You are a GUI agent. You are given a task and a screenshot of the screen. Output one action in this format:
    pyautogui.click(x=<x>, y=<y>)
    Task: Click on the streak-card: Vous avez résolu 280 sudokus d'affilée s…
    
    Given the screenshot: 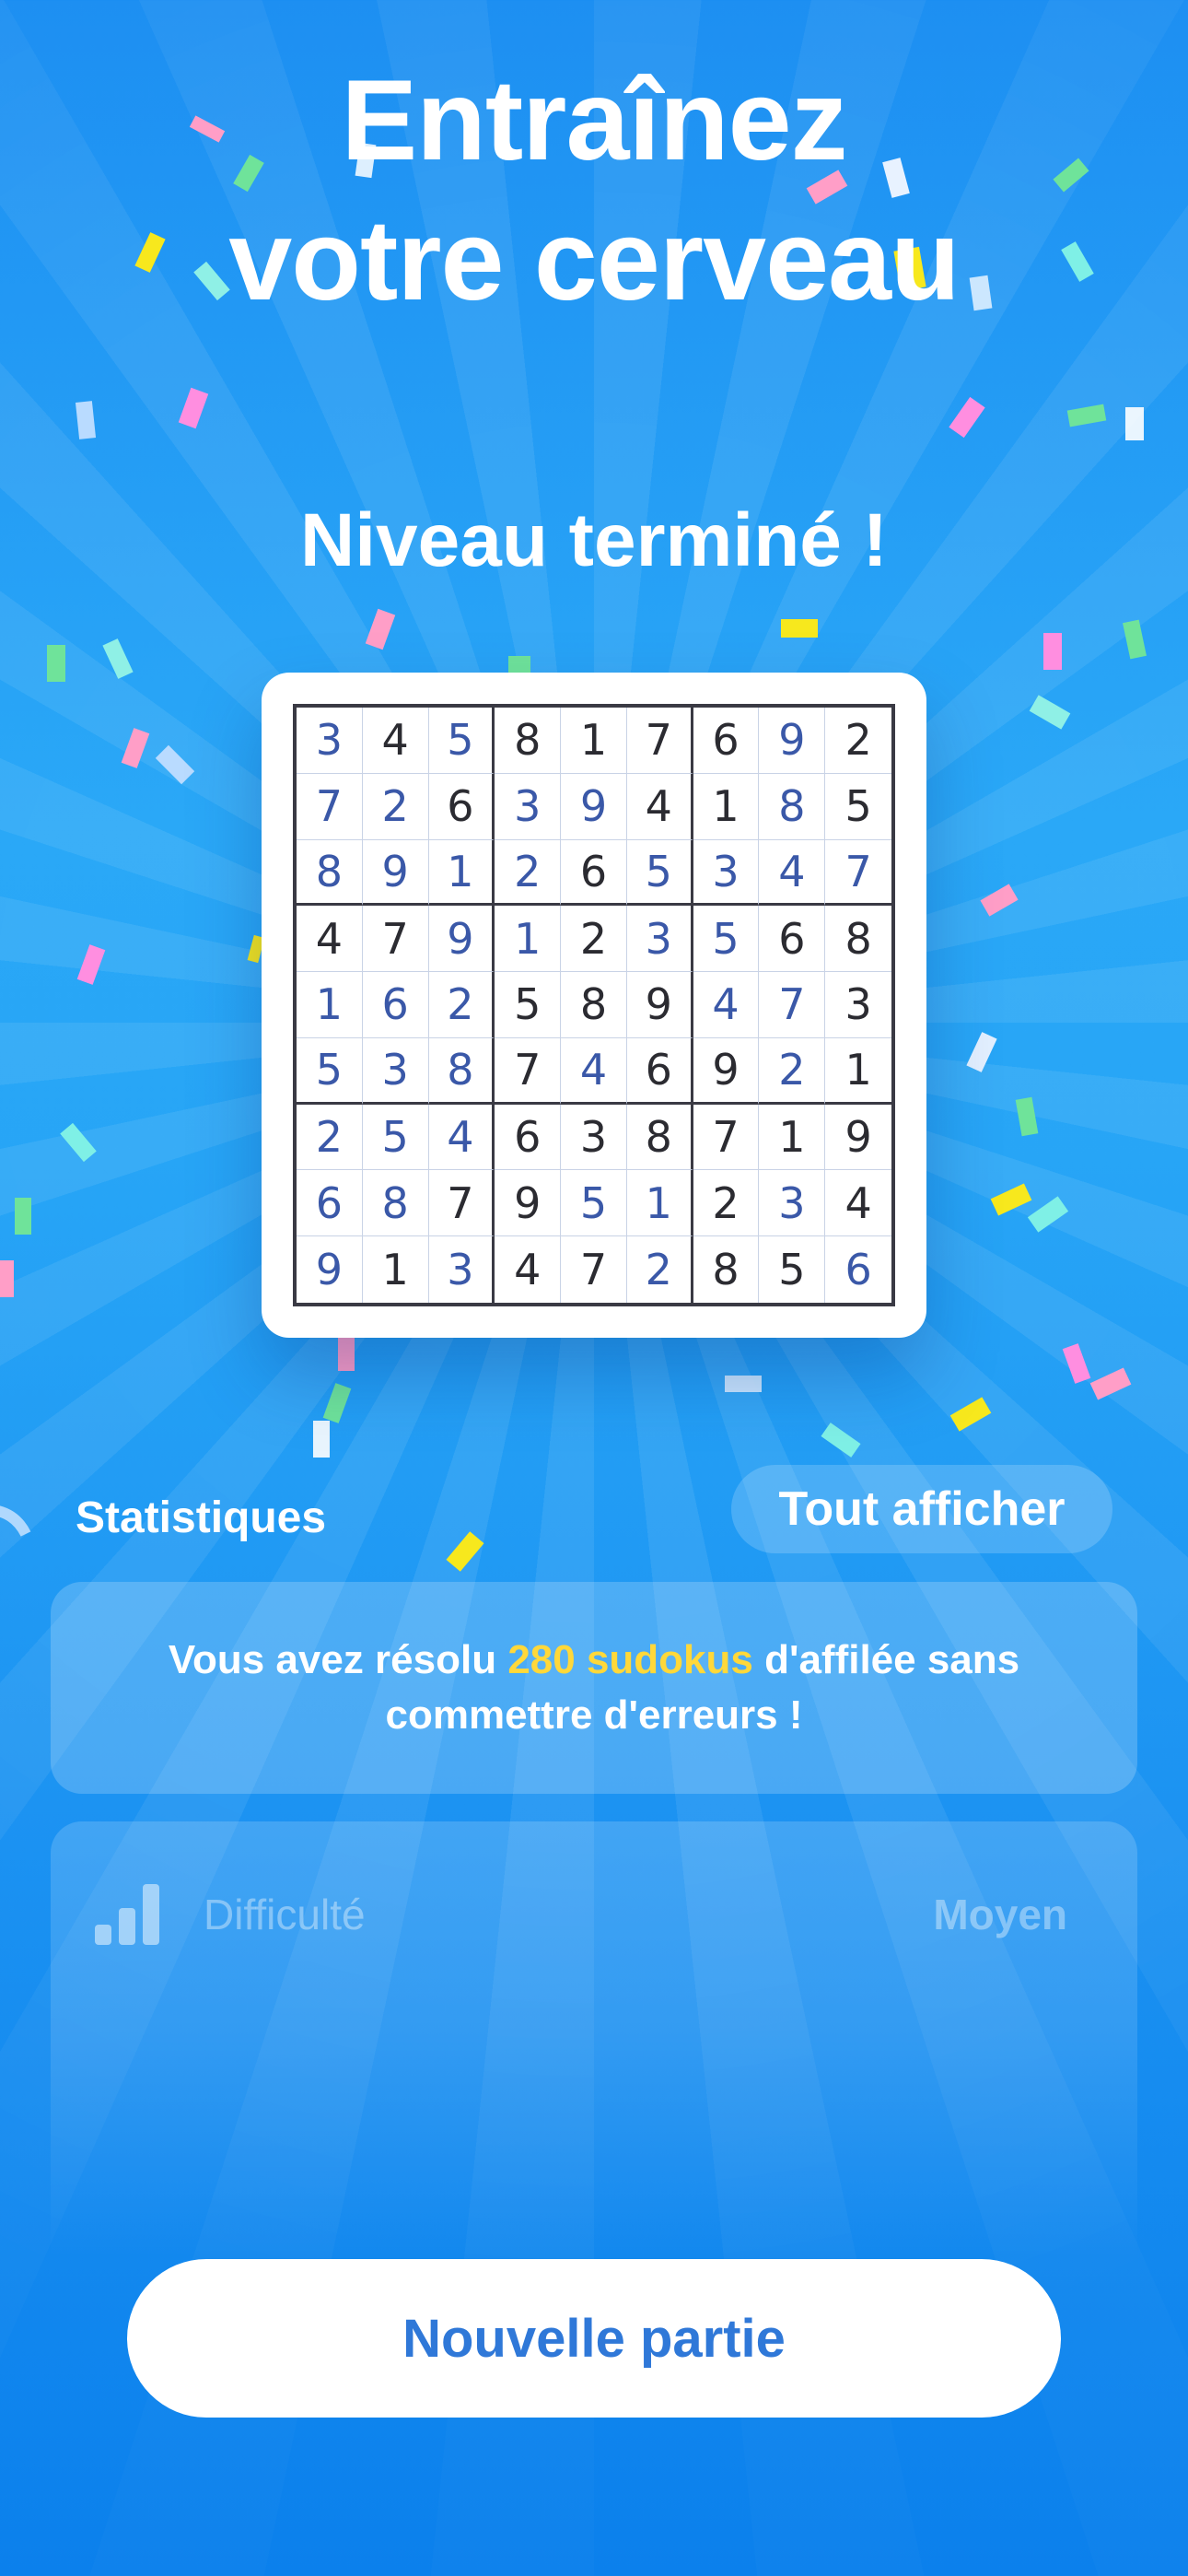 What is the action you would take?
    pyautogui.click(x=594, y=1688)
    